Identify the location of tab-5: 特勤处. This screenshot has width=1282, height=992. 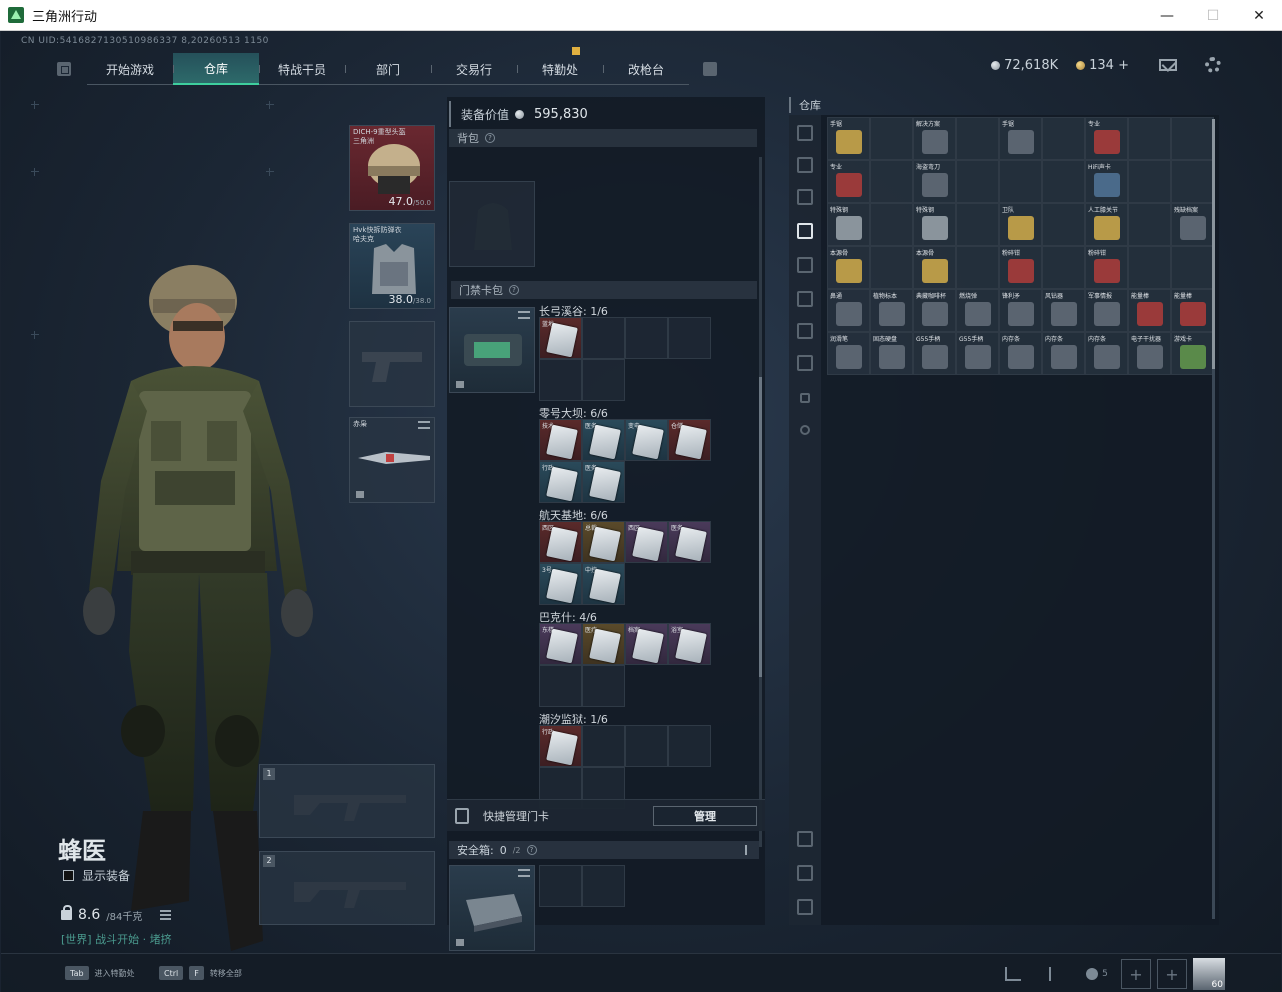
(560, 66).